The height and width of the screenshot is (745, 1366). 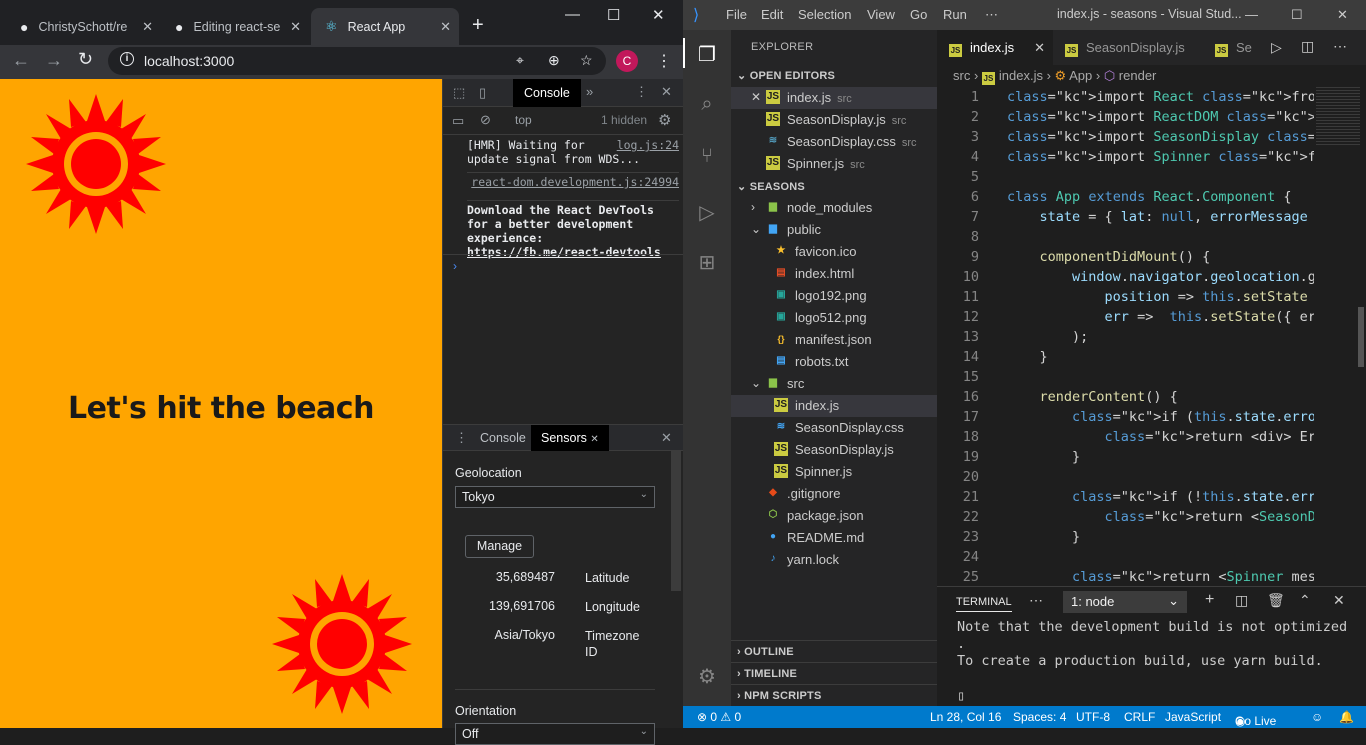 What do you see at coordinates (664, 61) in the screenshot?
I see `kebab-menu-icon: ⋮` at bounding box center [664, 61].